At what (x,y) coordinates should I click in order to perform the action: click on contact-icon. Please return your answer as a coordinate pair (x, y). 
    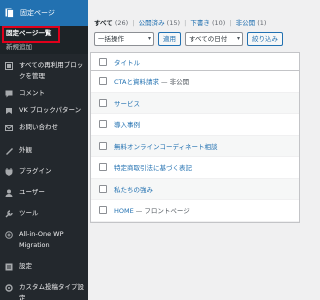
    Looking at the image, I should click on (8, 127).